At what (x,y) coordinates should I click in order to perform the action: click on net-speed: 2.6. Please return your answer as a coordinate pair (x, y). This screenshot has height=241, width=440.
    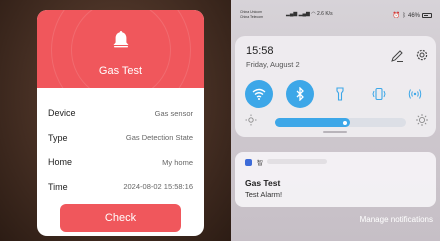
    Looking at the image, I should click on (320, 14).